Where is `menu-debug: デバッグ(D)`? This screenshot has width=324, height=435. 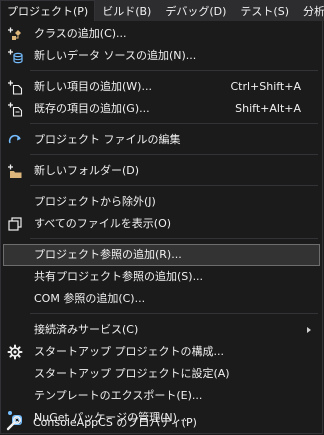 menu-debug: デバッグ(D) is located at coordinates (195, 10).